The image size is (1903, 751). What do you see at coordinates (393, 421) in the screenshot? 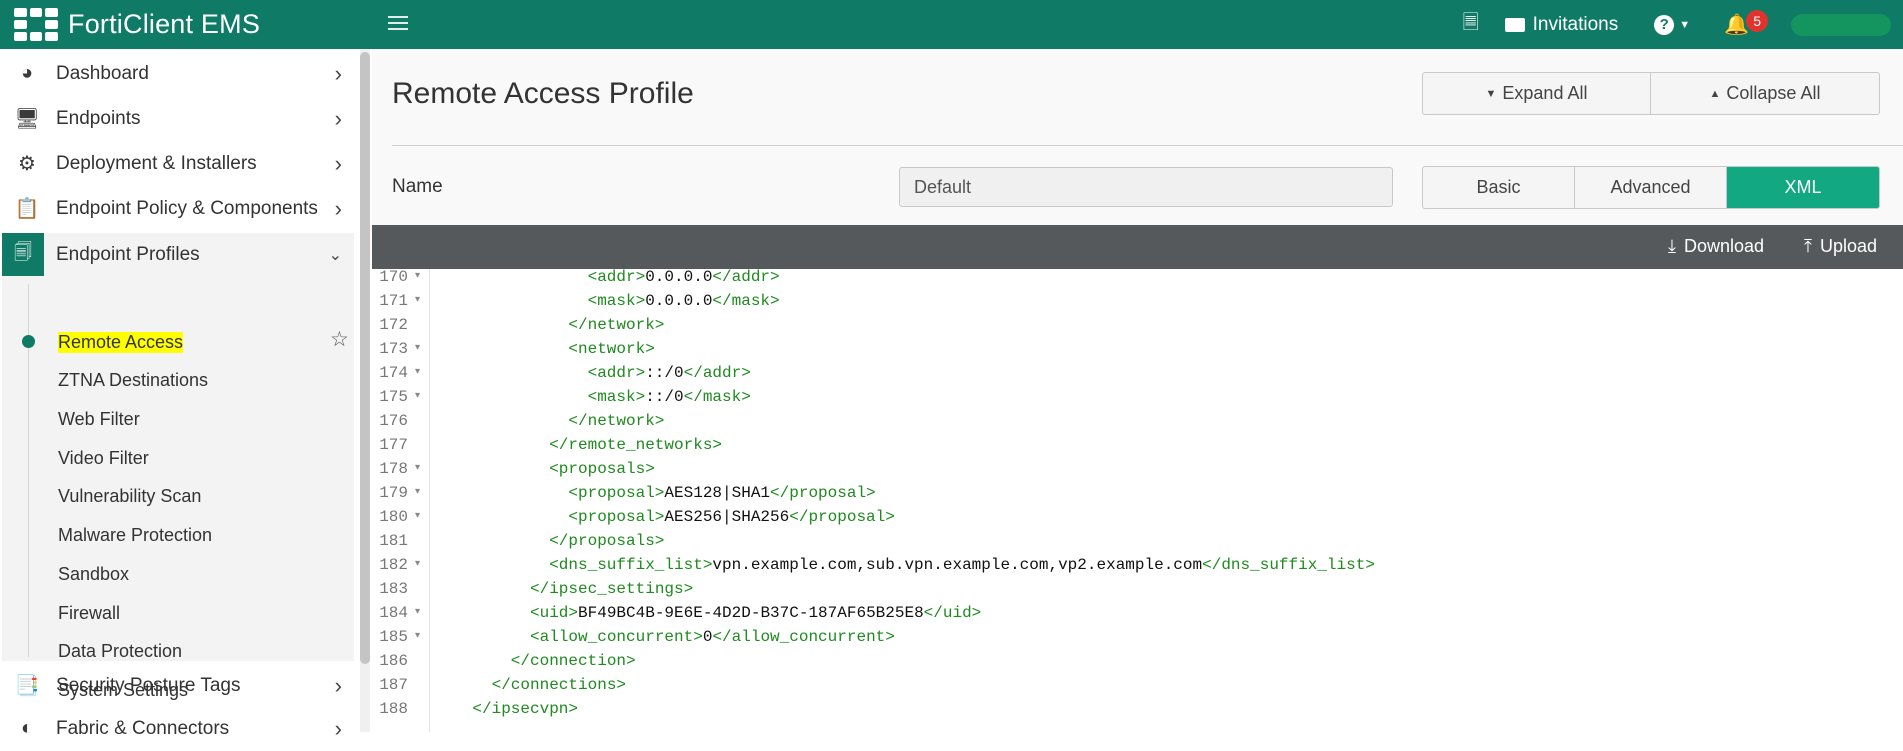
I see `line-number: 176` at bounding box center [393, 421].